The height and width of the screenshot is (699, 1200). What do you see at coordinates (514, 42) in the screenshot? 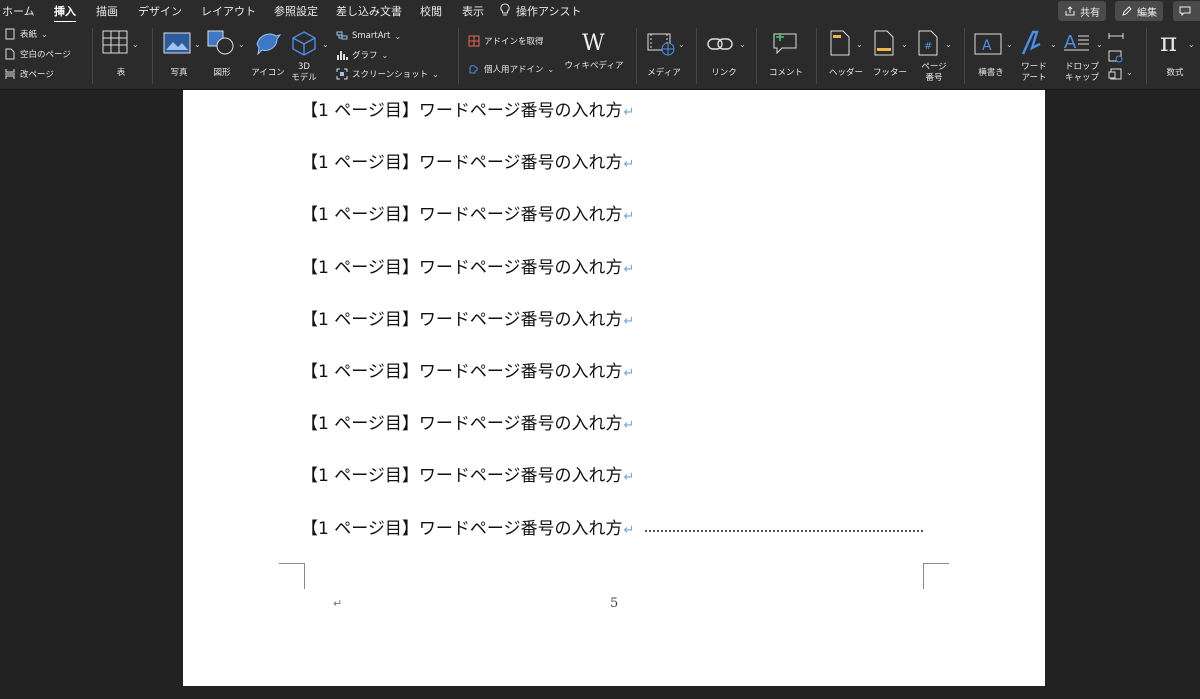
I see `get-addins-label: アドインを取得` at bounding box center [514, 42].